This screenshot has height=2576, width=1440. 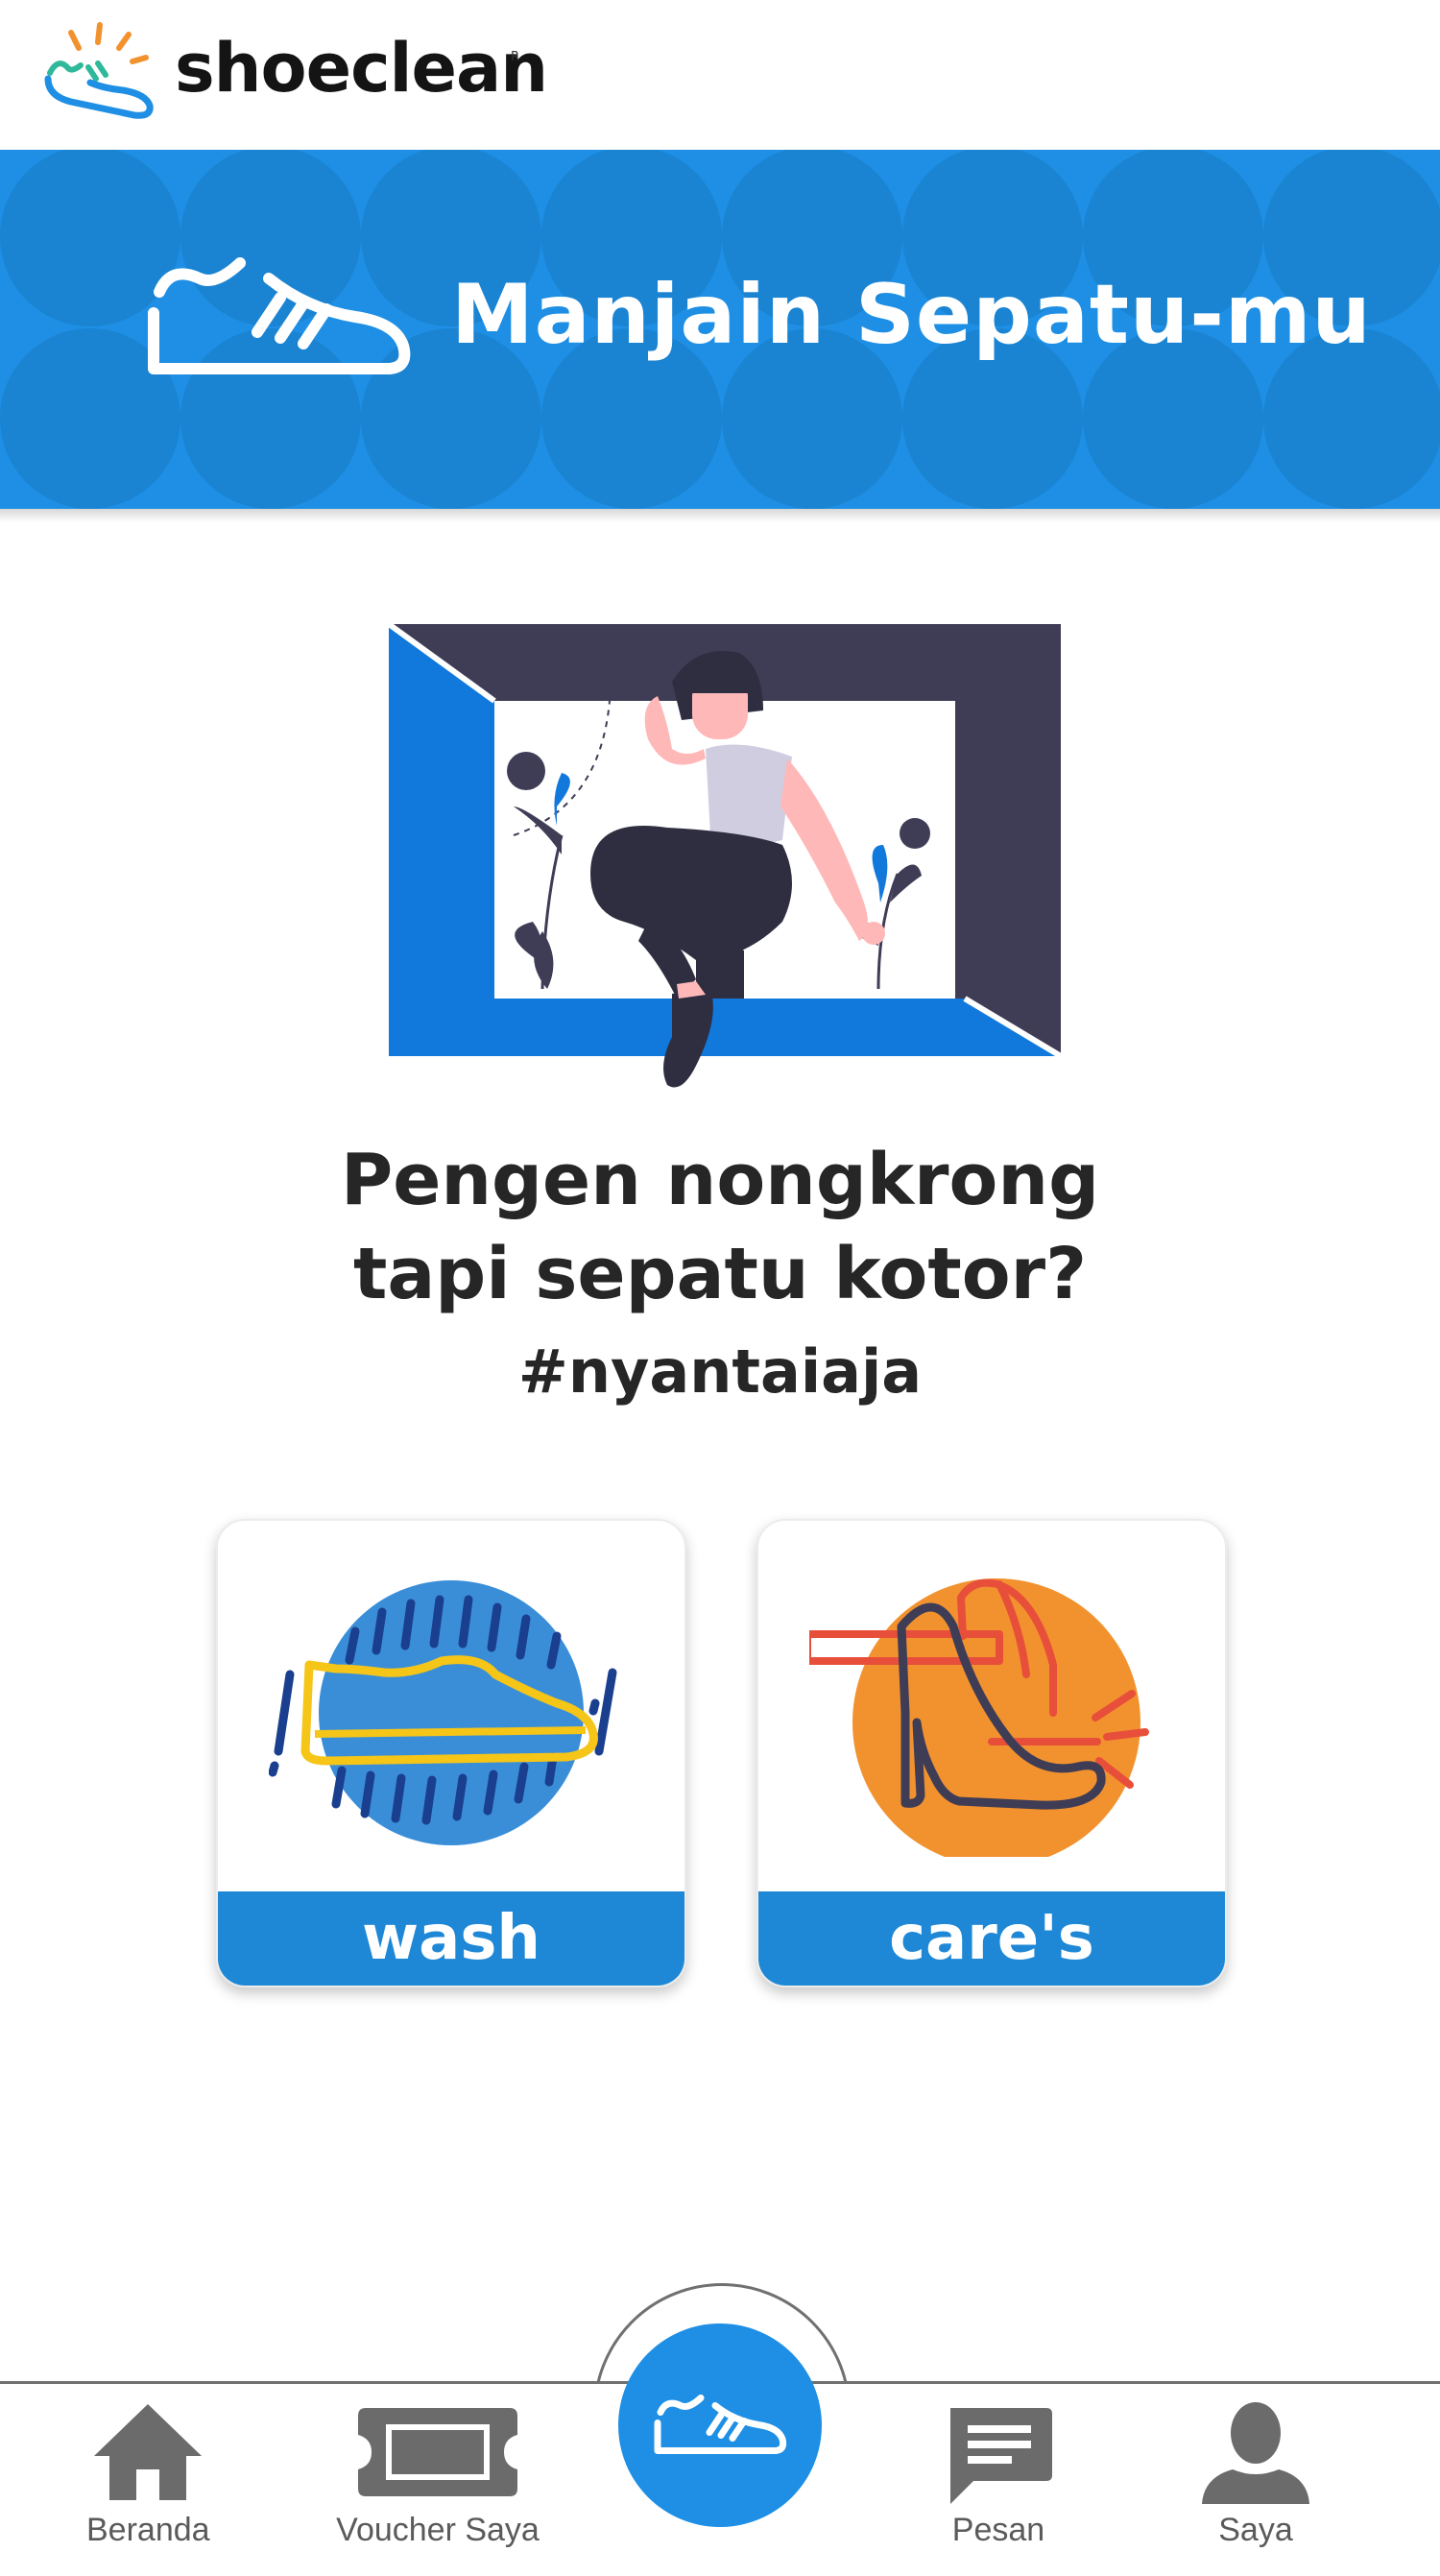 I want to click on nav-item-saya: Saya, so click(x=1255, y=2474).